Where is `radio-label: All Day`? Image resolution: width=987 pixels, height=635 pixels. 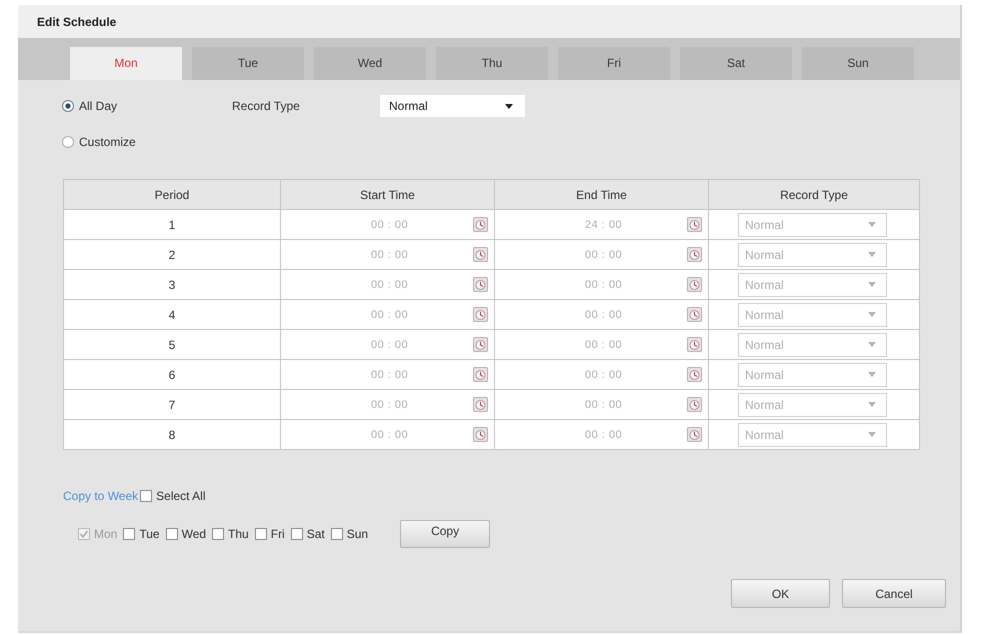
radio-label: All Day is located at coordinates (98, 106).